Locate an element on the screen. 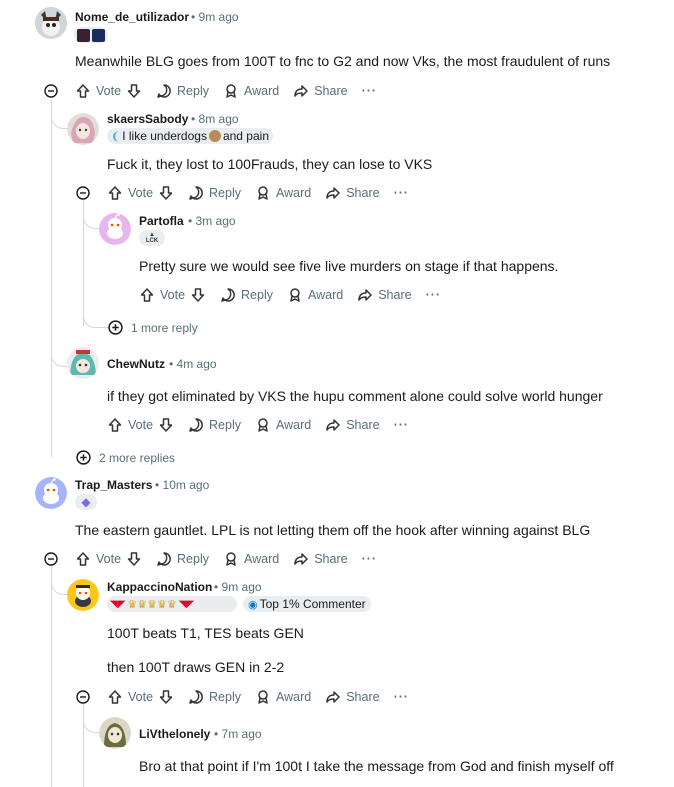  more-replies-link: 2 more replies is located at coordinates (125, 457).